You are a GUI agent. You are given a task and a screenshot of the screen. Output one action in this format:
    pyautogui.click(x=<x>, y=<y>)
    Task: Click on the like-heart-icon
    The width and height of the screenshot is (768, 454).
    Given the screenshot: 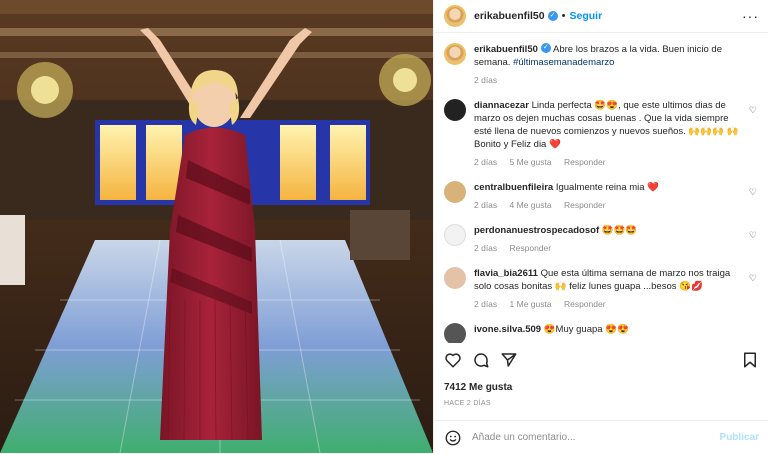 What is the action you would take?
    pyautogui.click(x=453, y=360)
    